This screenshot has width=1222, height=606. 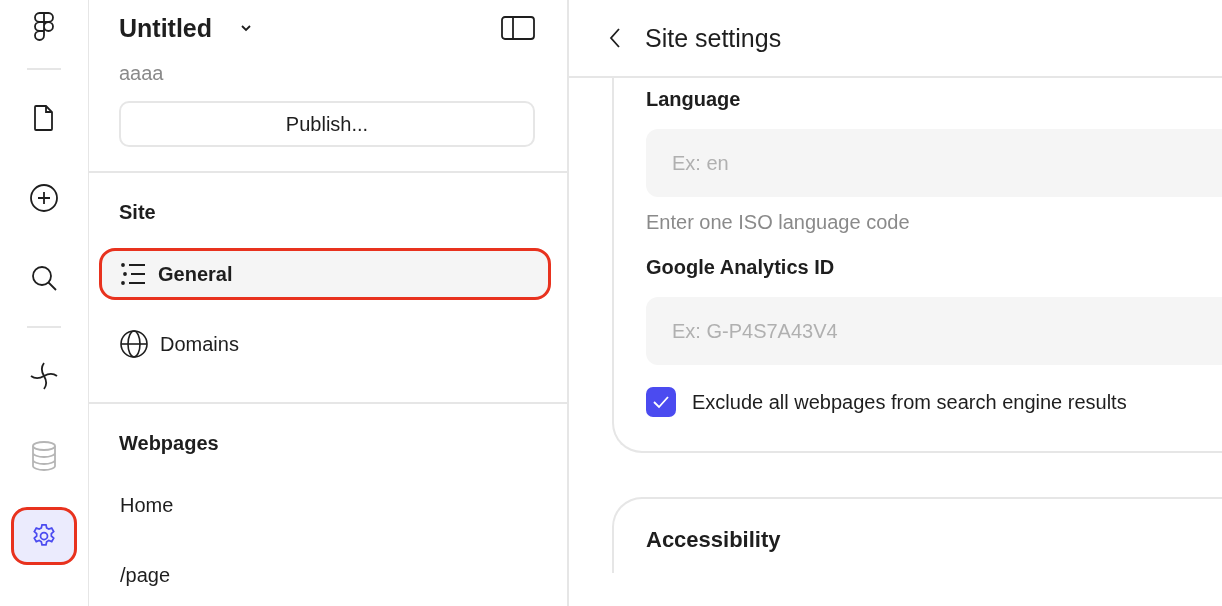 What do you see at coordinates (713, 38) in the screenshot?
I see `page-title: Site settings` at bounding box center [713, 38].